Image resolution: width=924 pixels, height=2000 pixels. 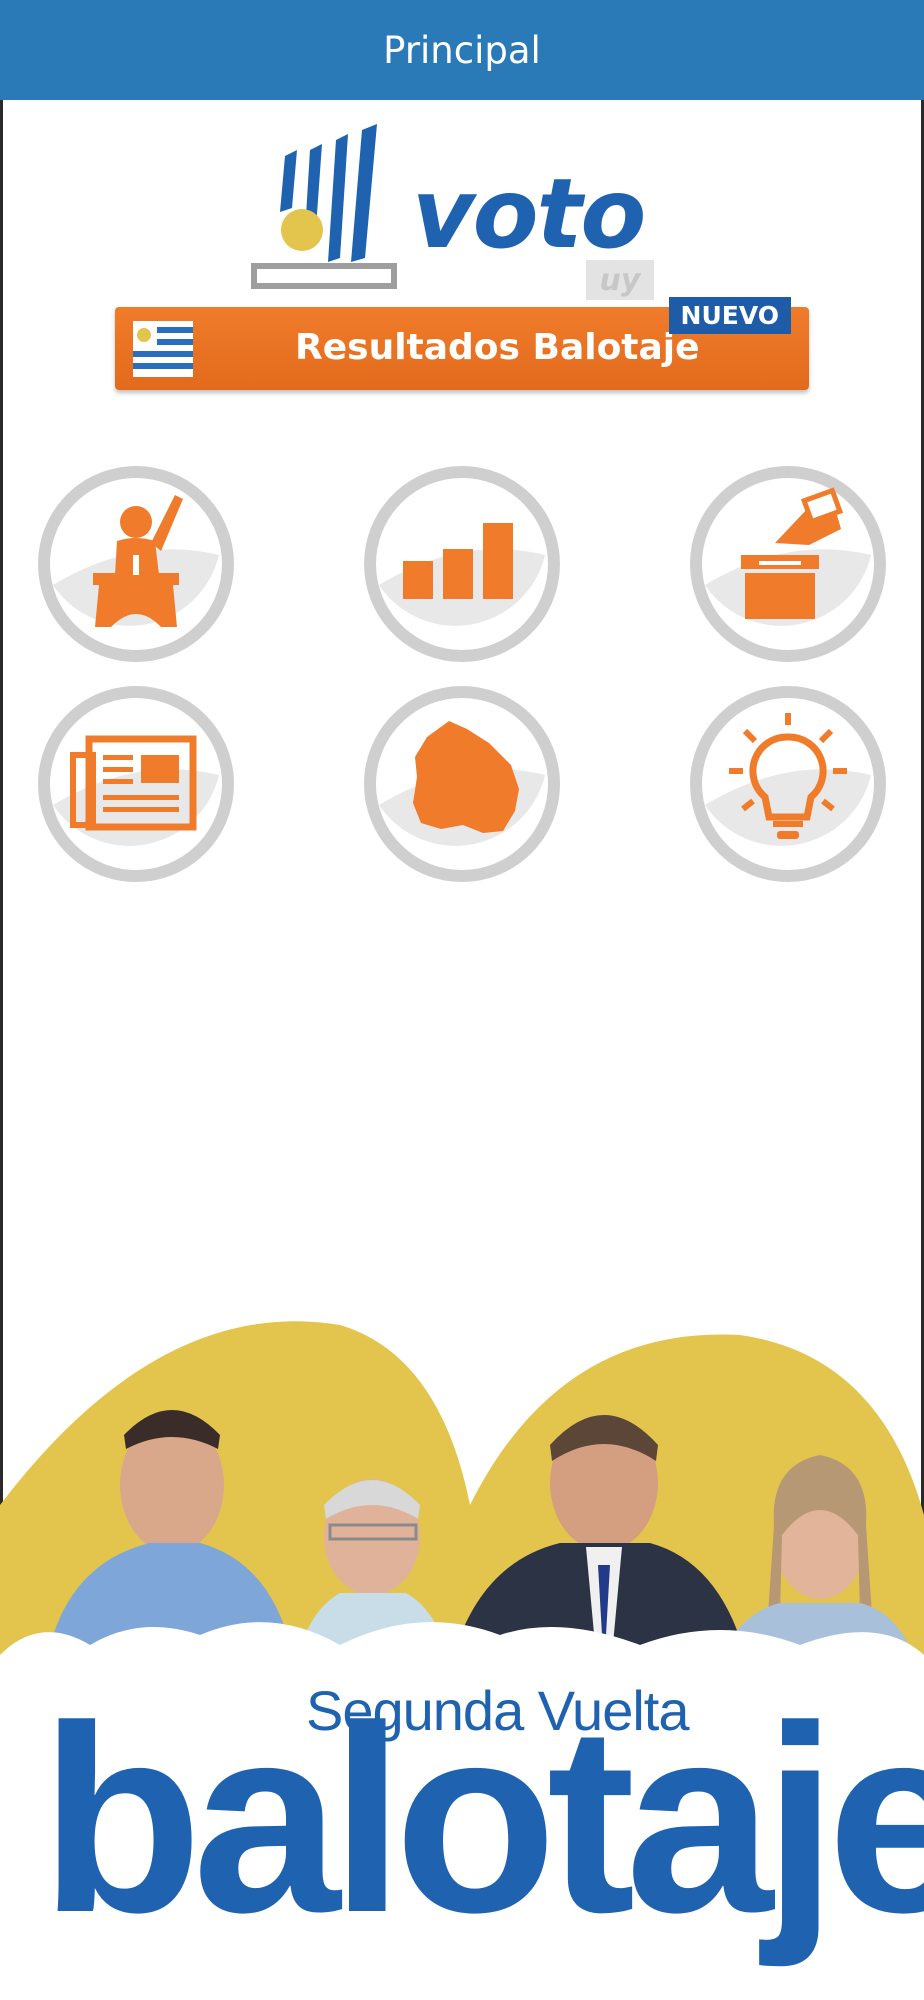 I want to click on uruguay-map-icon, so click(x=462, y=784).